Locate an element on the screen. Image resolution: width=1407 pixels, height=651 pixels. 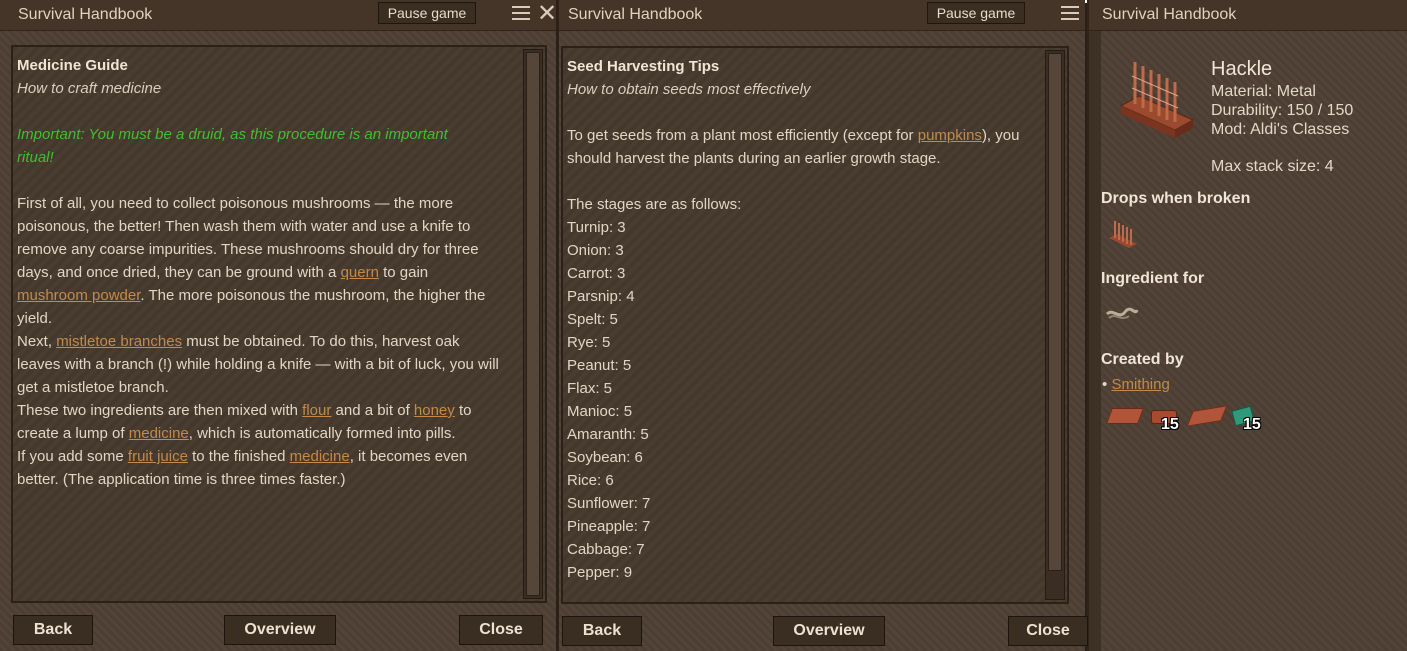
titlebar: Survival Handbook Pause game is located at coordinates (822, 15).